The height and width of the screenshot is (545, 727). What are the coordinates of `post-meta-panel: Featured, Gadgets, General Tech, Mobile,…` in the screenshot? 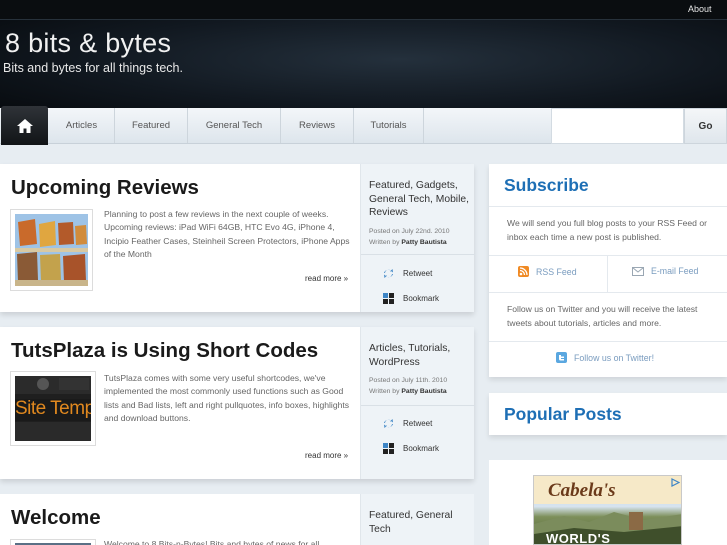 It's located at (417, 238).